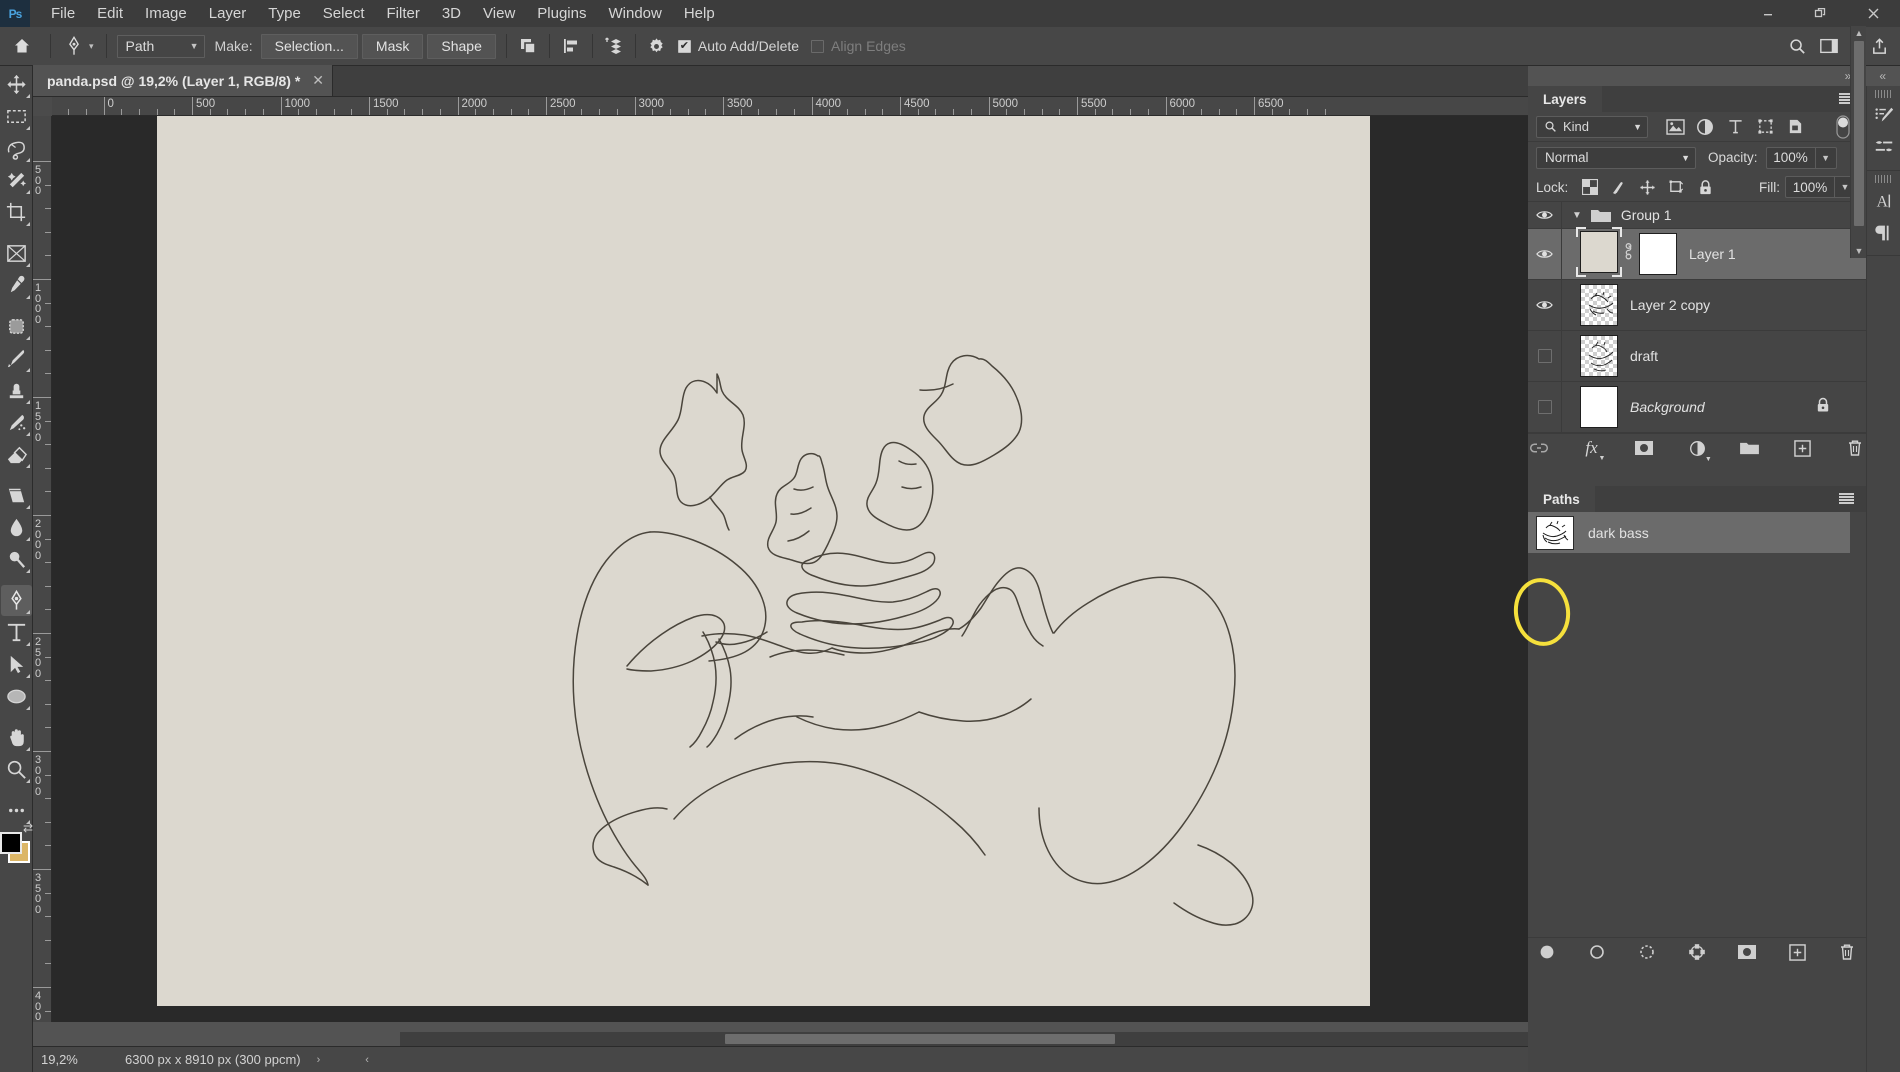 The image size is (1900, 1072). What do you see at coordinates (1676, 187) in the screenshot?
I see `lock-artboard-icon` at bounding box center [1676, 187].